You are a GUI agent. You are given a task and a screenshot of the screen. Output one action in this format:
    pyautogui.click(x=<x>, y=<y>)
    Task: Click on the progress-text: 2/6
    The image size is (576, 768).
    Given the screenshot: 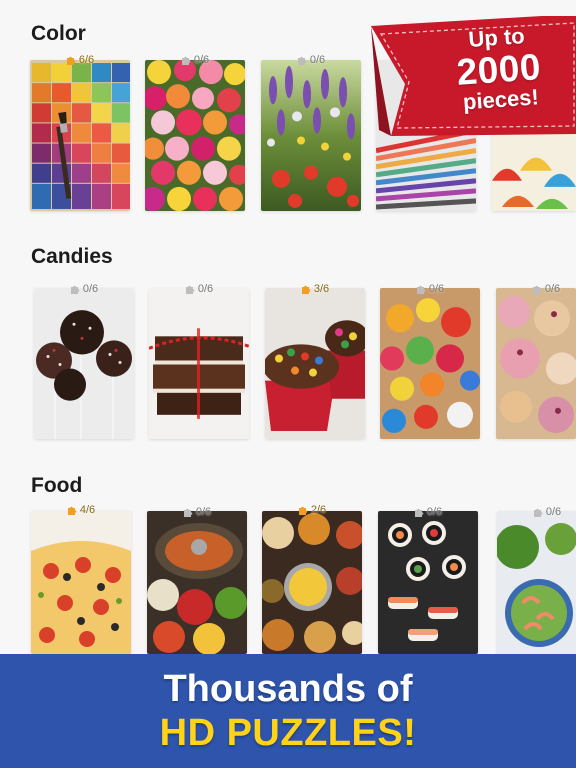 What is the action you would take?
    pyautogui.click(x=318, y=510)
    